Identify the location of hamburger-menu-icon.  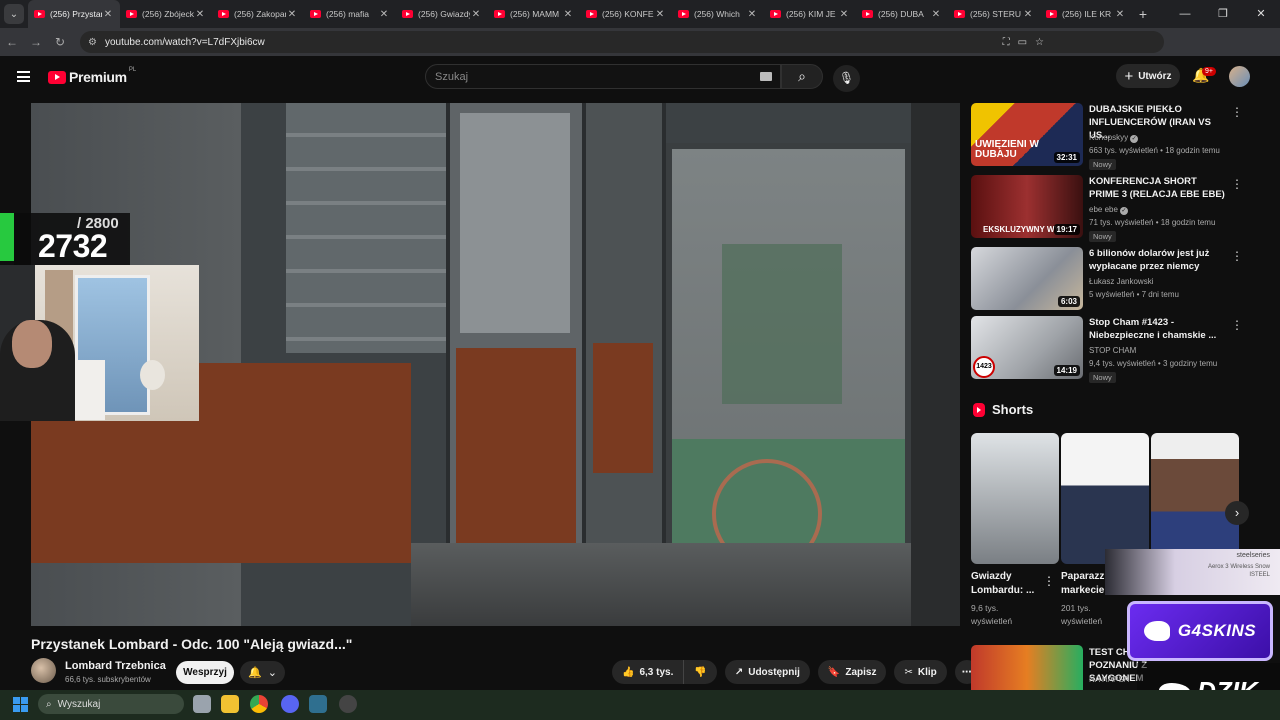
(23, 76).